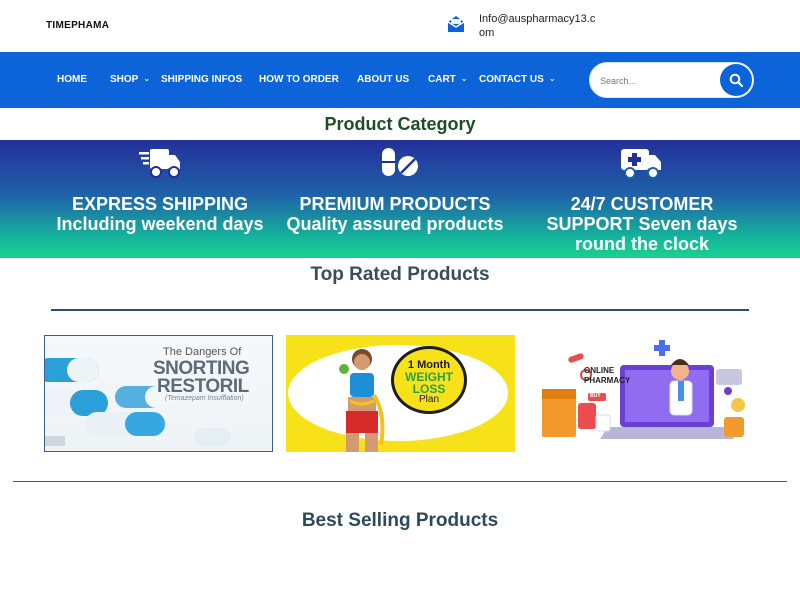 The image size is (800, 600). I want to click on nav-shipping-infos: SHIPPING INFOS, so click(201, 79).